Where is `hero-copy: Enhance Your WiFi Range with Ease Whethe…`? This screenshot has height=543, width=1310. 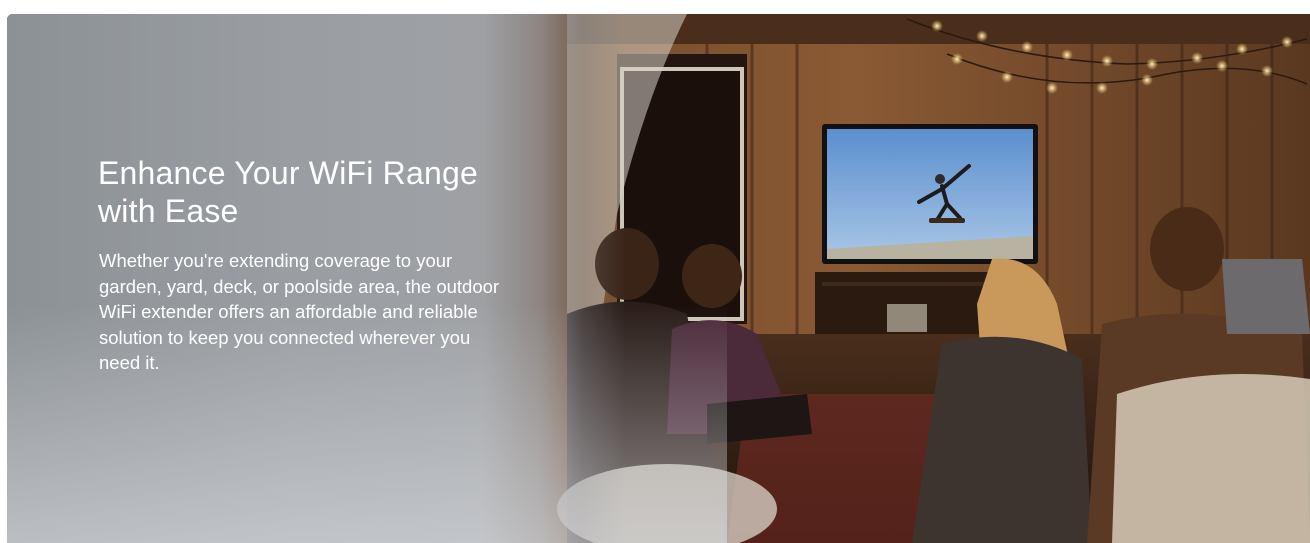 hero-copy: Enhance Your WiFi Range with Ease Whethe… is located at coordinates (308, 265).